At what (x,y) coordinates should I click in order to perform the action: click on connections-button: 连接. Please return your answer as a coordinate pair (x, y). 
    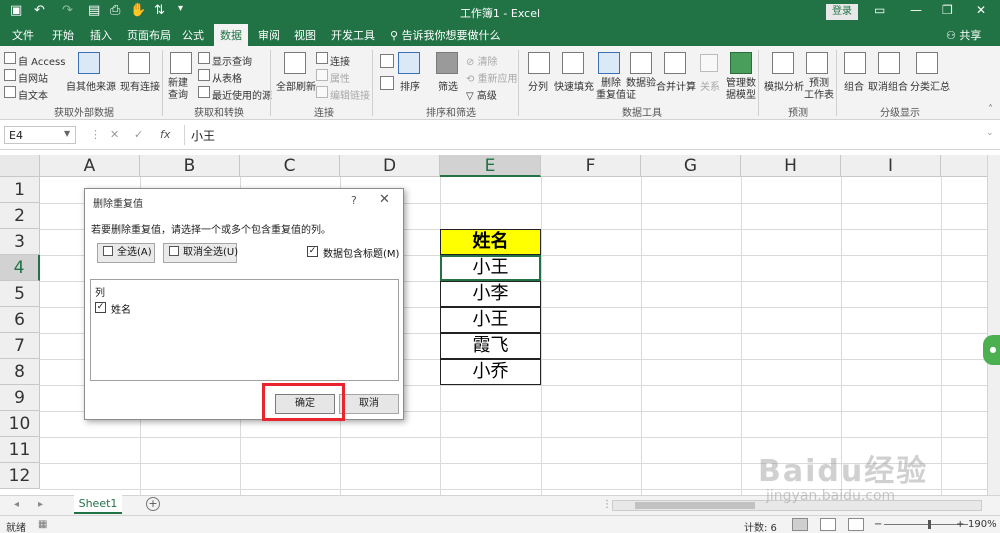
    Looking at the image, I should click on (340, 60).